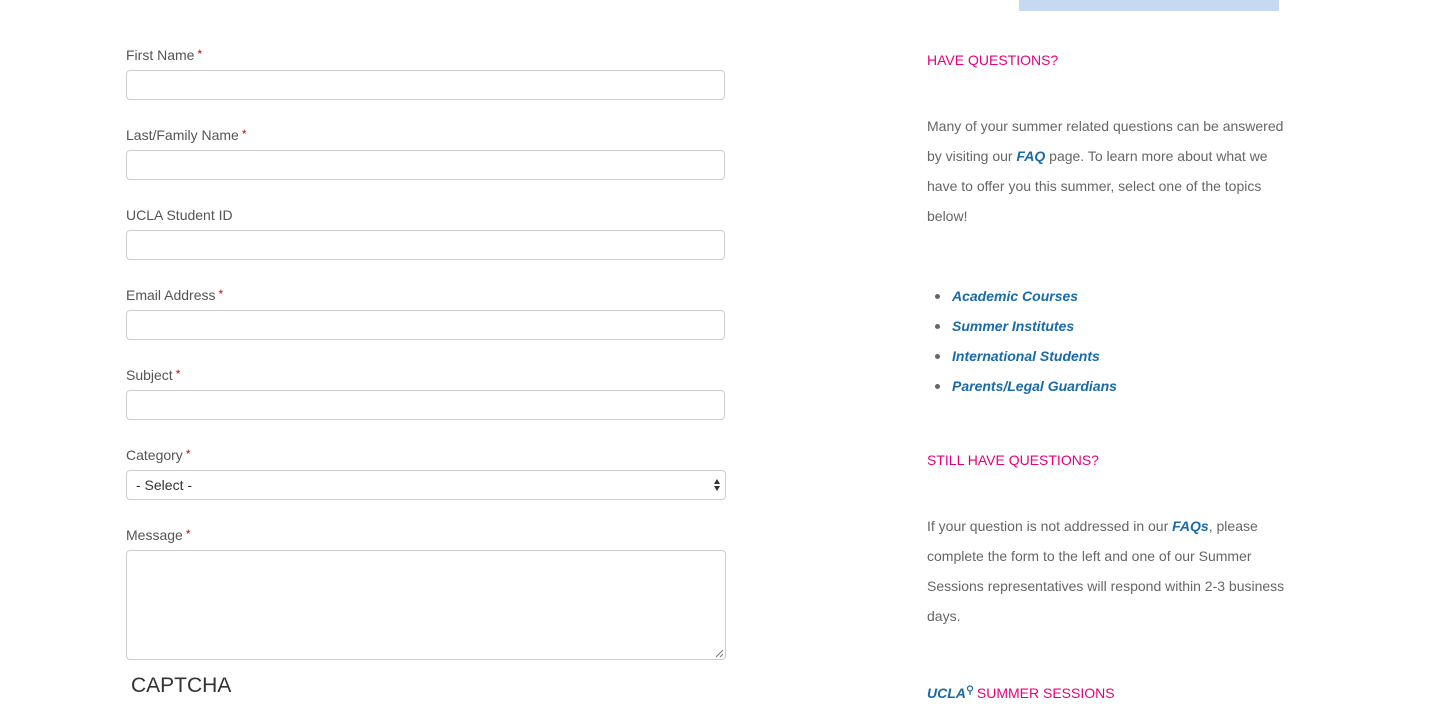 The height and width of the screenshot is (711, 1438). Describe the element at coordinates (154, 535) in the screenshot. I see `message-label-text: Message` at that location.